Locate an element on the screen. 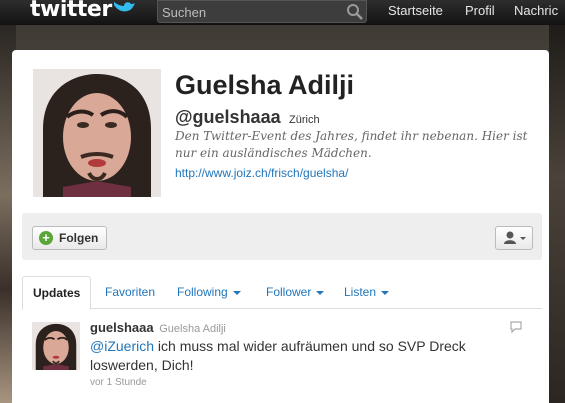  search-input is located at coordinates (252, 12).